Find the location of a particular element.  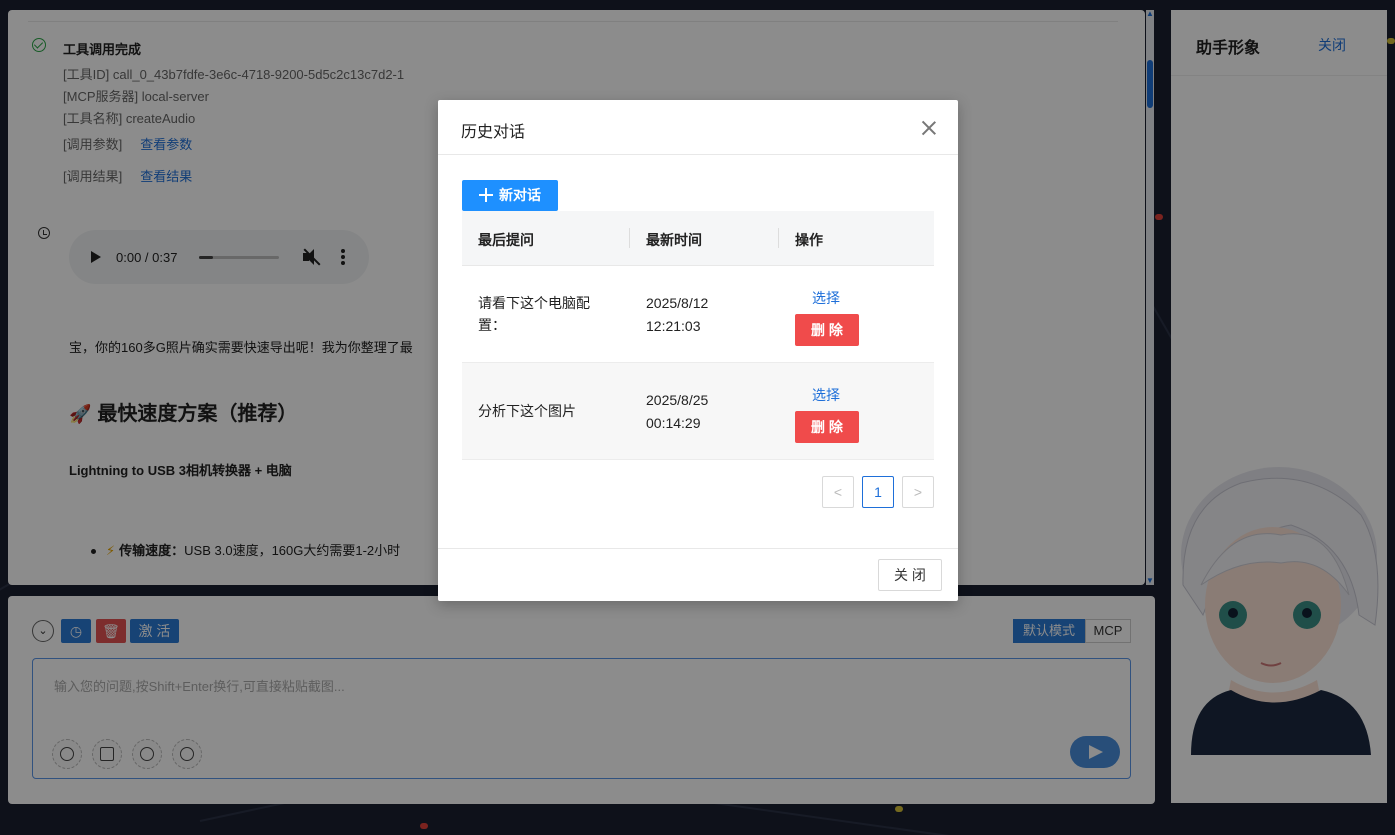

table-row: 请看下这个电脑配置： 2025/8/12 12:21:03 选择 删 除 is located at coordinates (698, 314).